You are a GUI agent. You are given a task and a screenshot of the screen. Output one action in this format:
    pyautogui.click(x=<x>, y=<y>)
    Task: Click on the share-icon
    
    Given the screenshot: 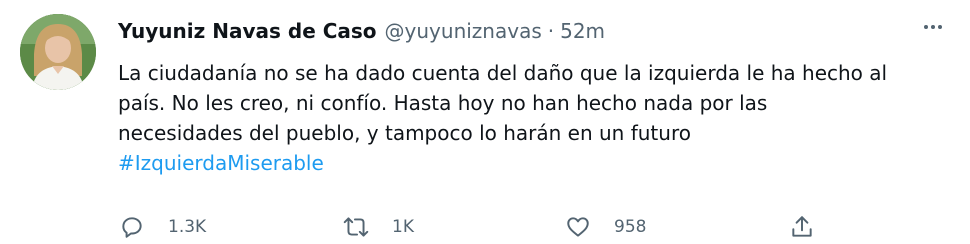 What is the action you would take?
    pyautogui.click(x=802, y=227)
    